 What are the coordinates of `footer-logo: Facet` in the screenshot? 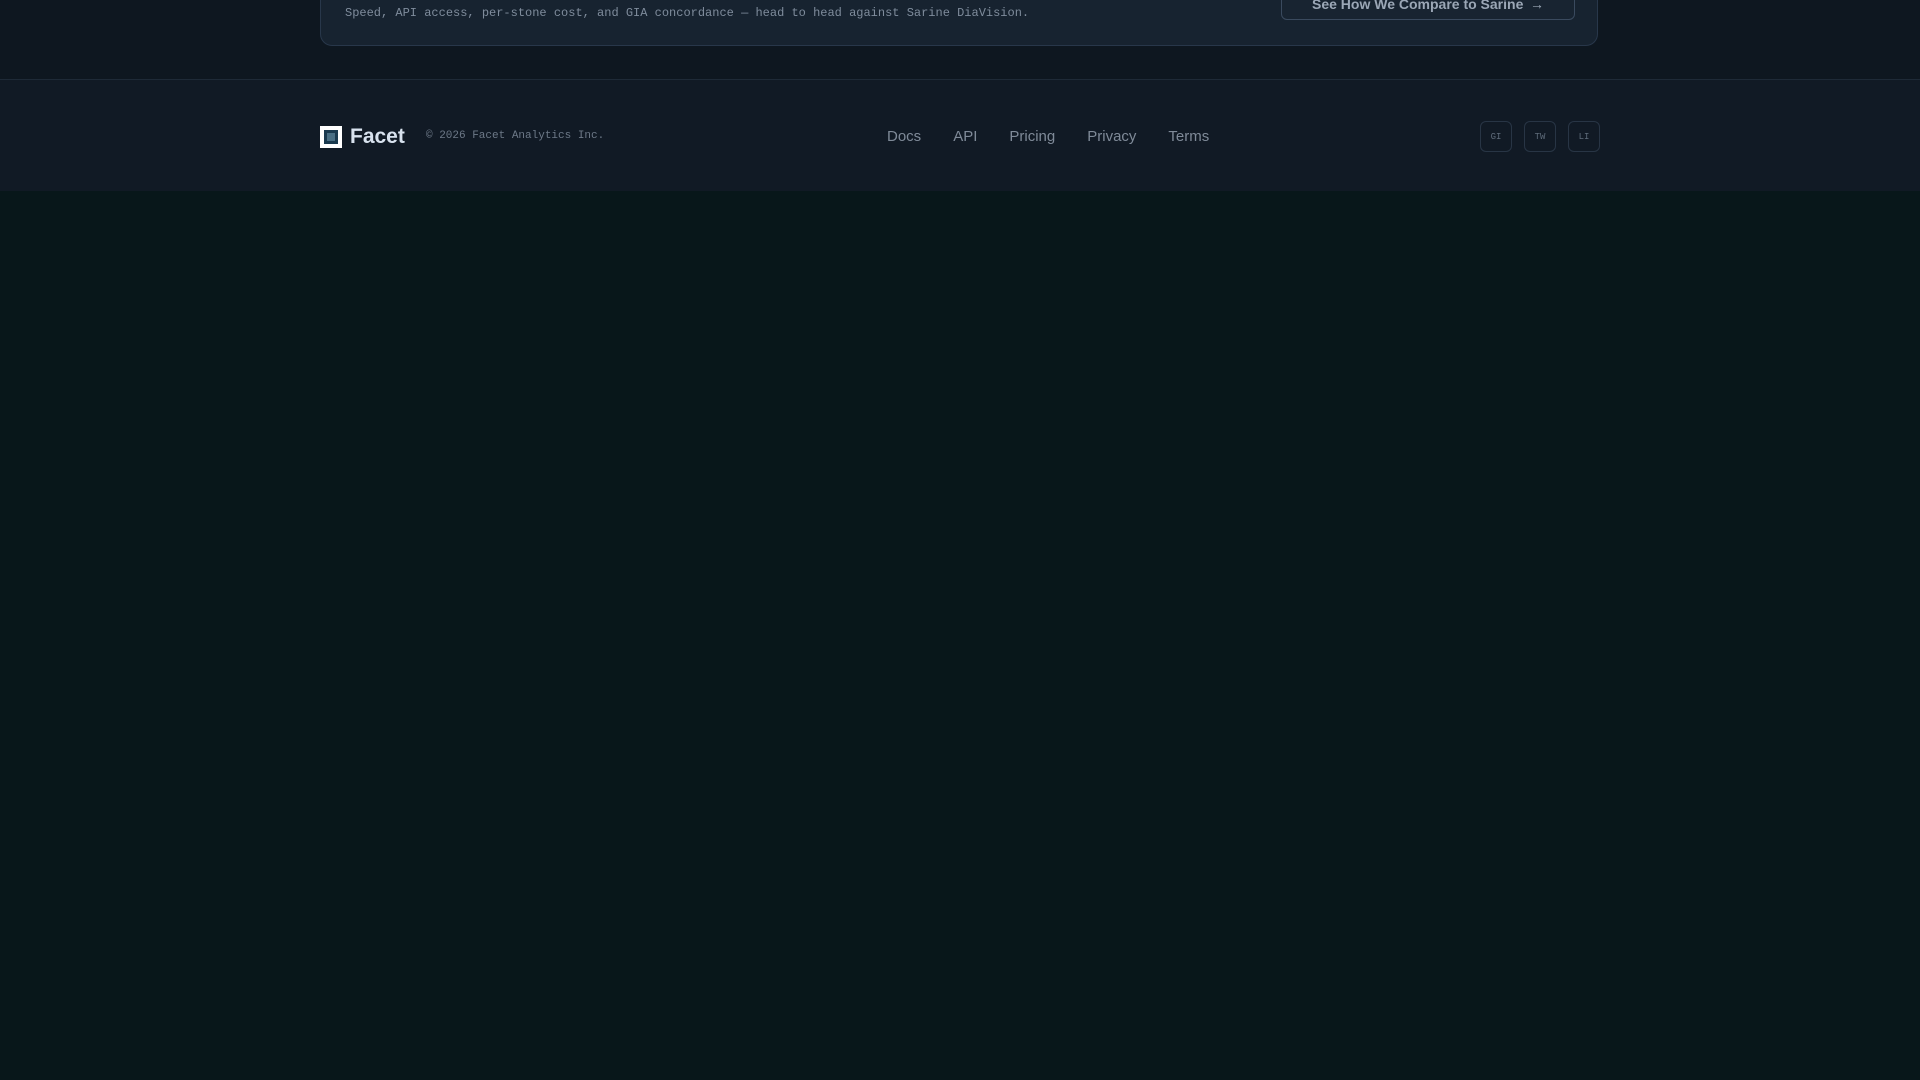 It's located at (362, 137).